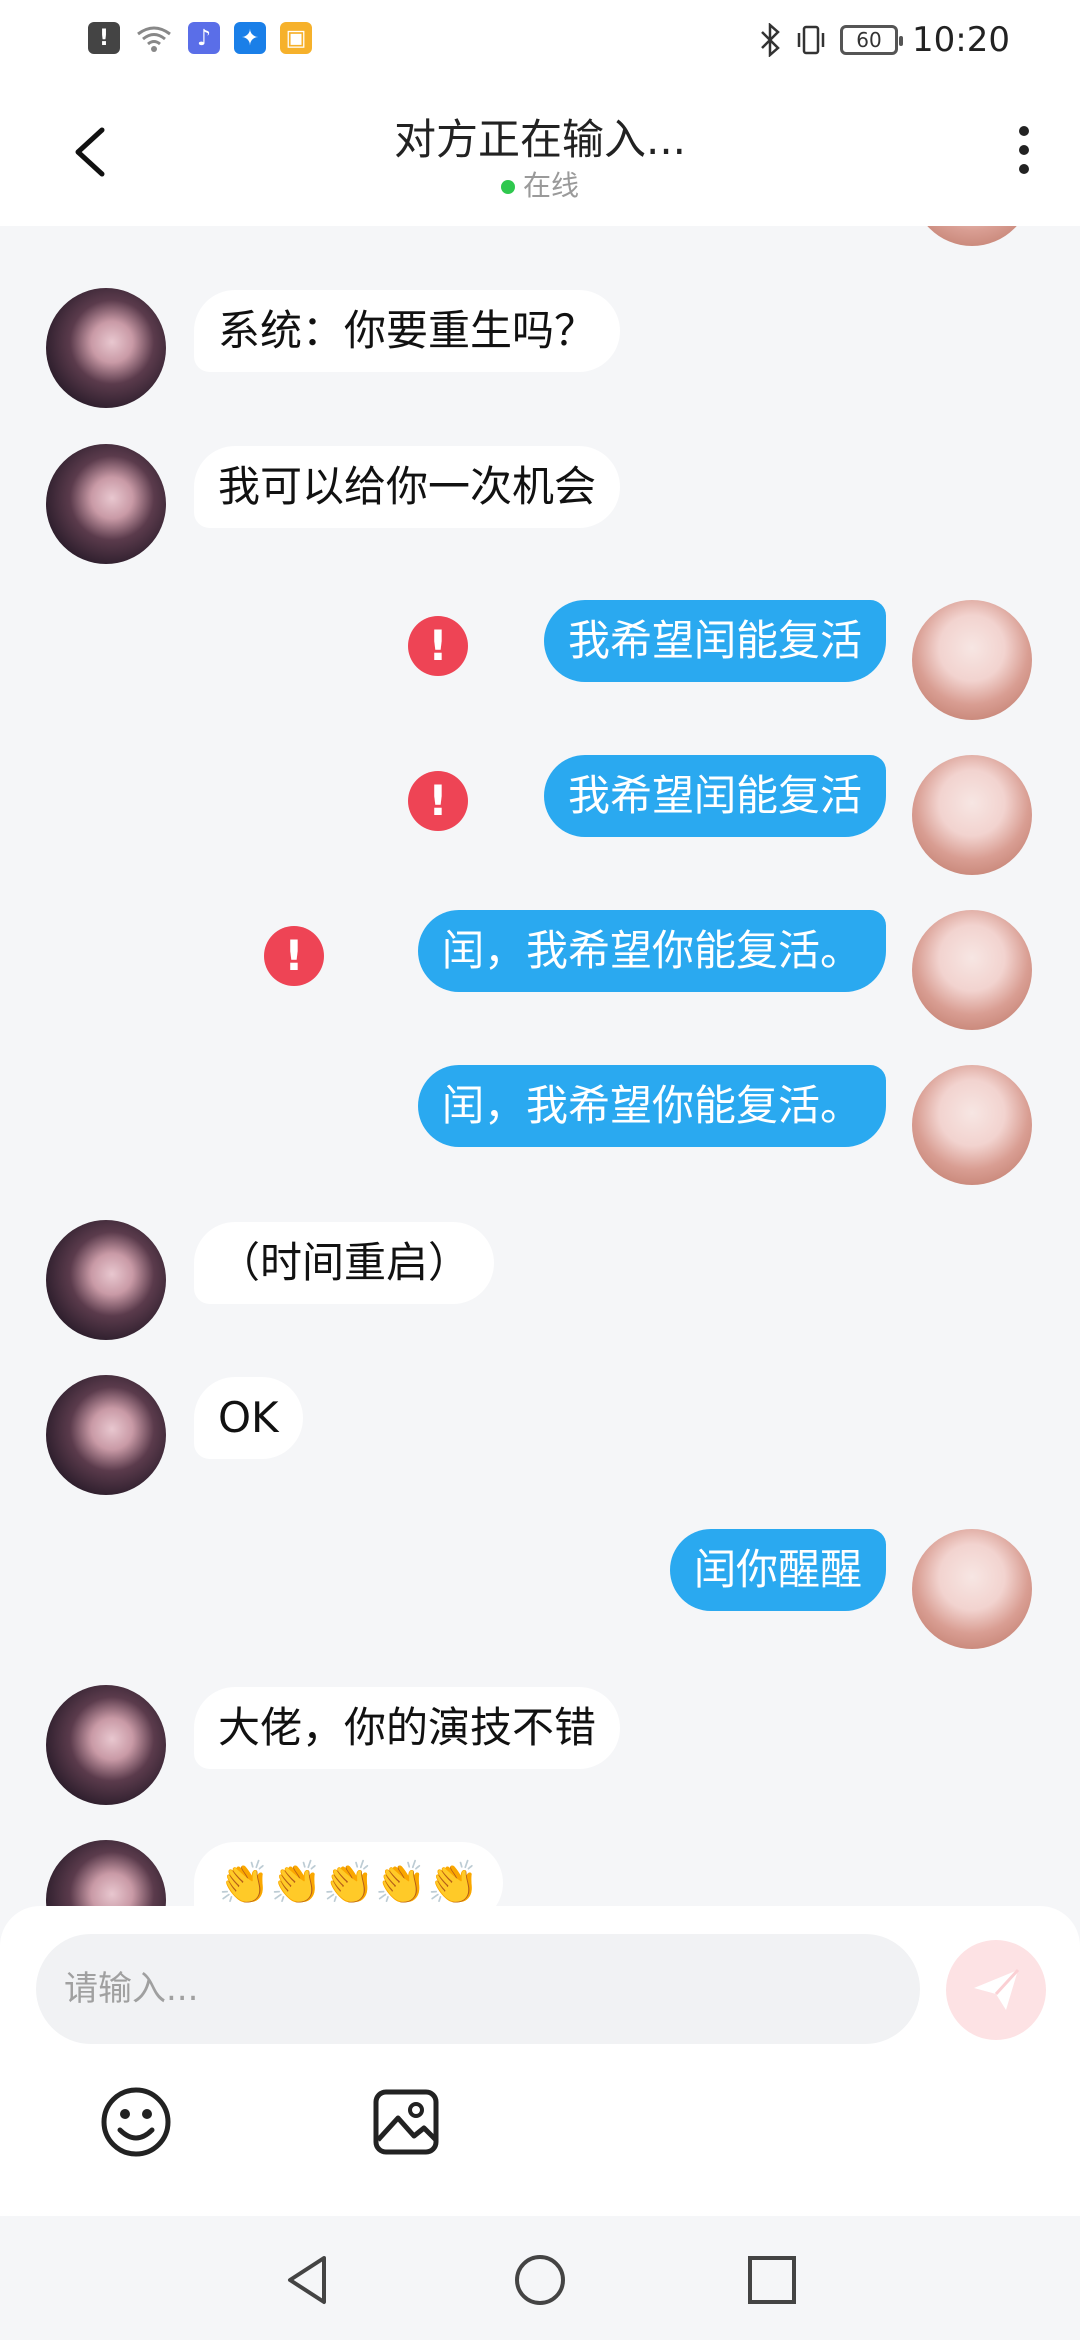 Image resolution: width=1080 pixels, height=2340 pixels. I want to click on more-options-button, so click(1024, 150).